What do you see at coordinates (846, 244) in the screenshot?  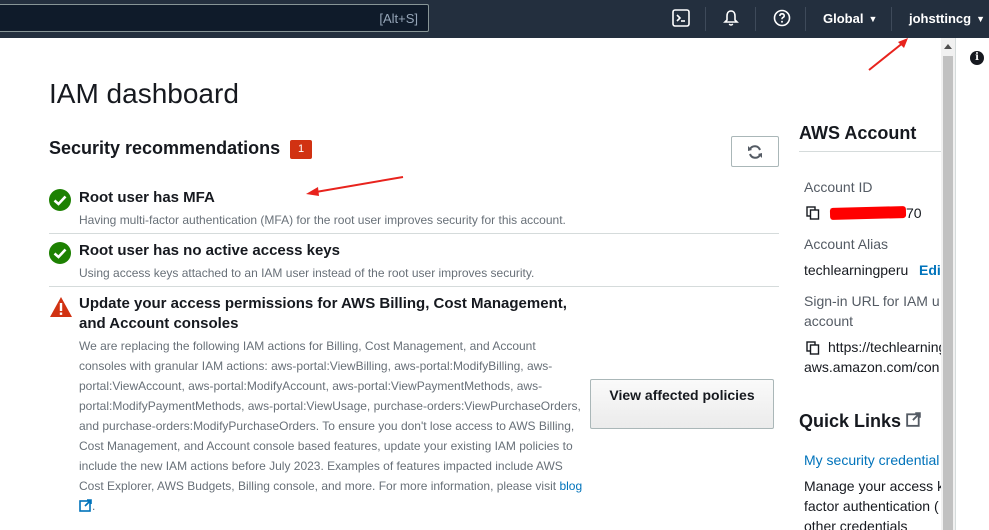 I see `account-alias-label: Account Alias` at bounding box center [846, 244].